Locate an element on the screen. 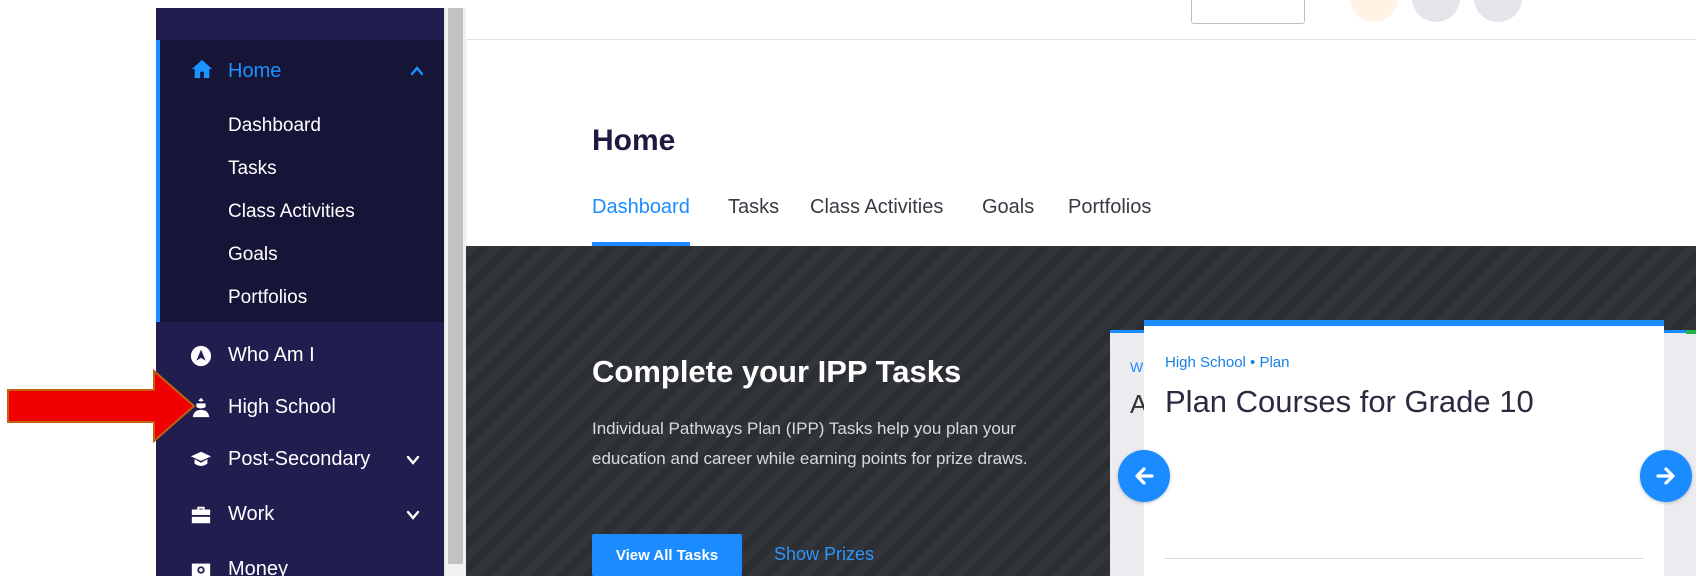 This screenshot has height=576, width=1696. sidebar-item-who-am-i: Who Am I is located at coordinates (300, 356).